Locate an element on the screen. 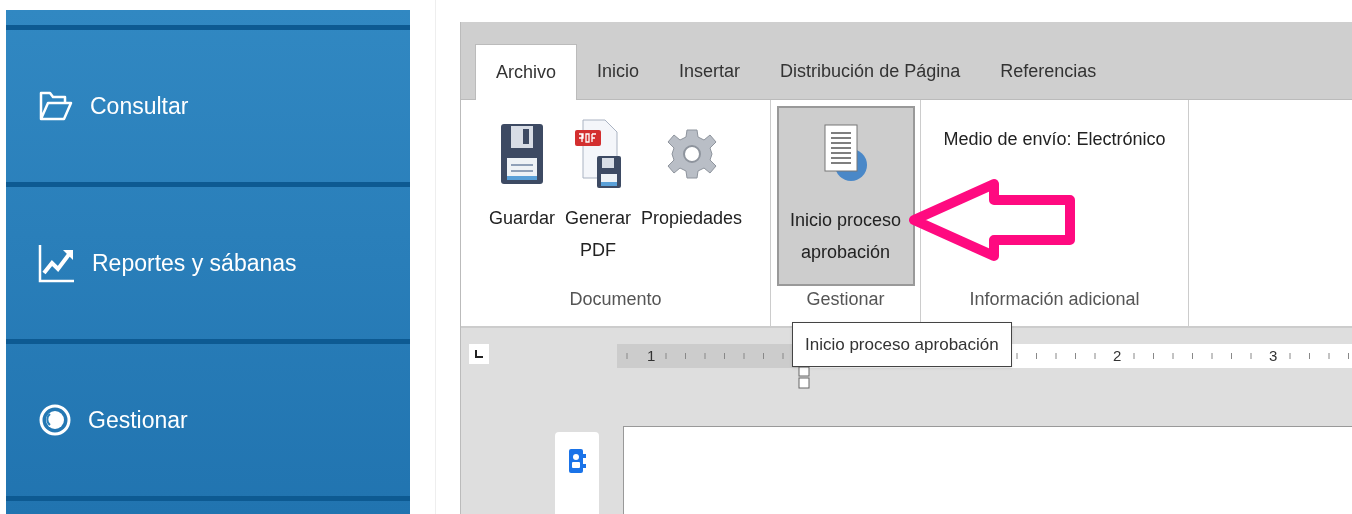 This screenshot has width=1352, height=514. ribbon-button: Generar PDF is located at coordinates (598, 196).